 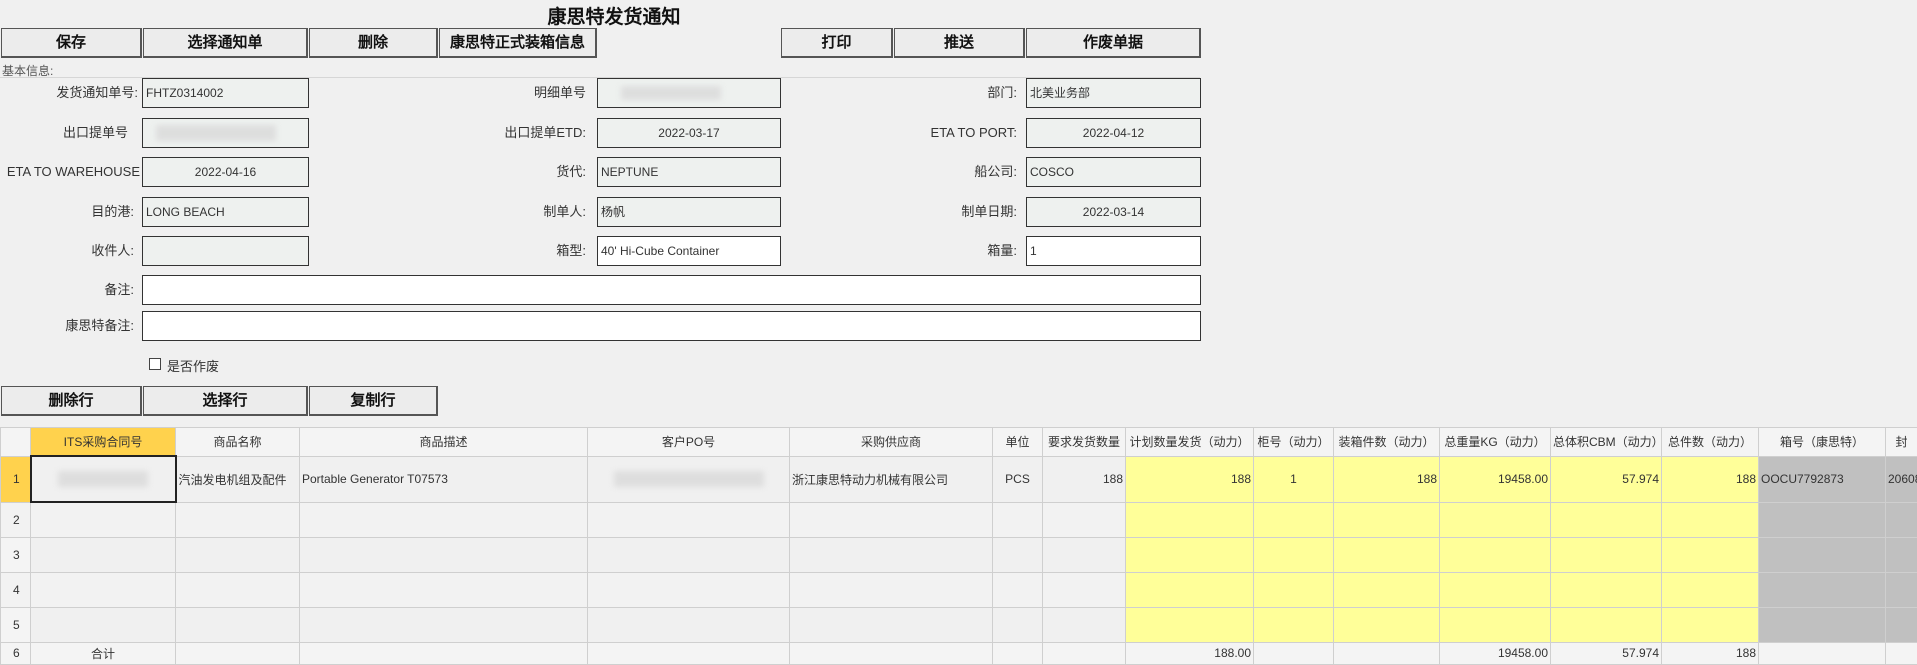 I want to click on weight-cell: 19458.00, so click(x=1495, y=479).